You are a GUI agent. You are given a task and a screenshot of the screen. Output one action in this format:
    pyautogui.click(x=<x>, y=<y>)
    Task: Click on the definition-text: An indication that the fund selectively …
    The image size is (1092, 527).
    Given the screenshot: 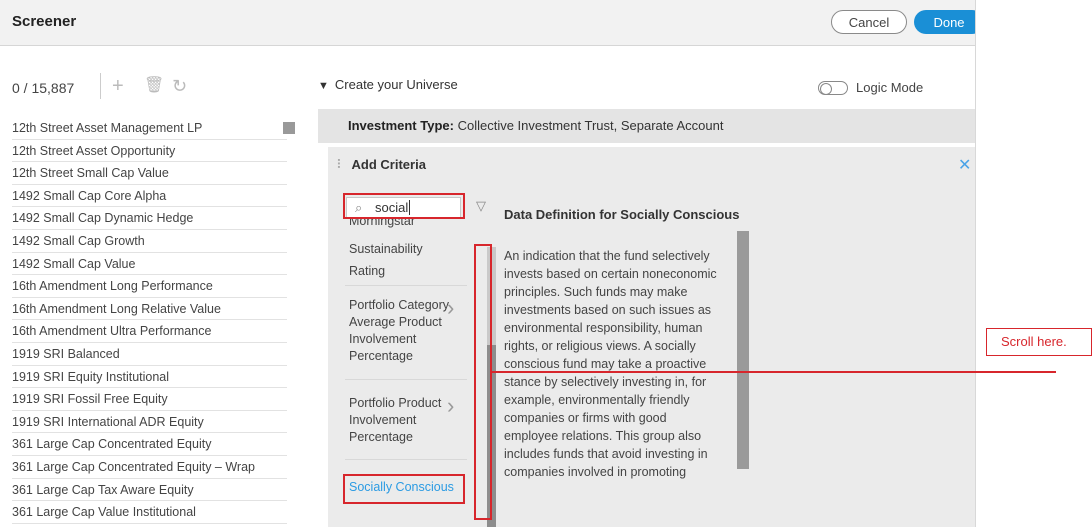 What is the action you would take?
    pyautogui.click(x=620, y=364)
    